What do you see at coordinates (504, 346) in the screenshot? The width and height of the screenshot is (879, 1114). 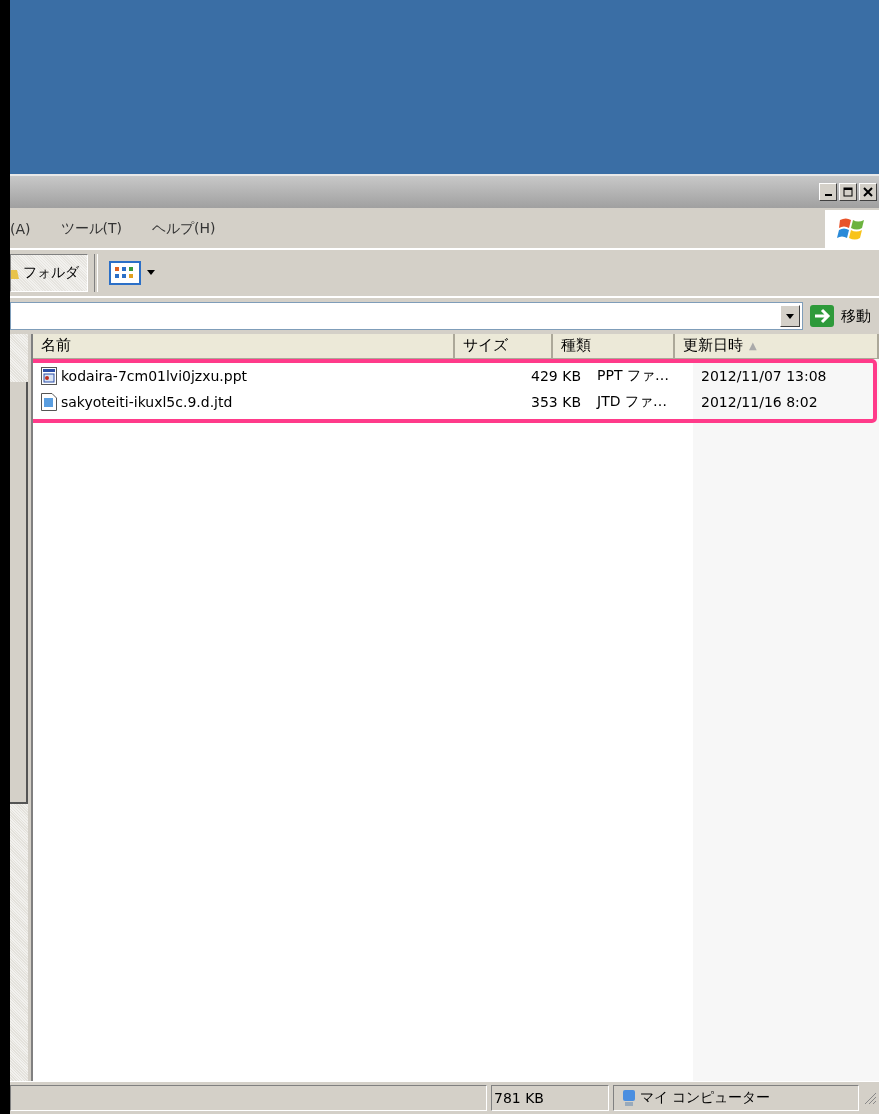 I see `column-header: サイズ` at bounding box center [504, 346].